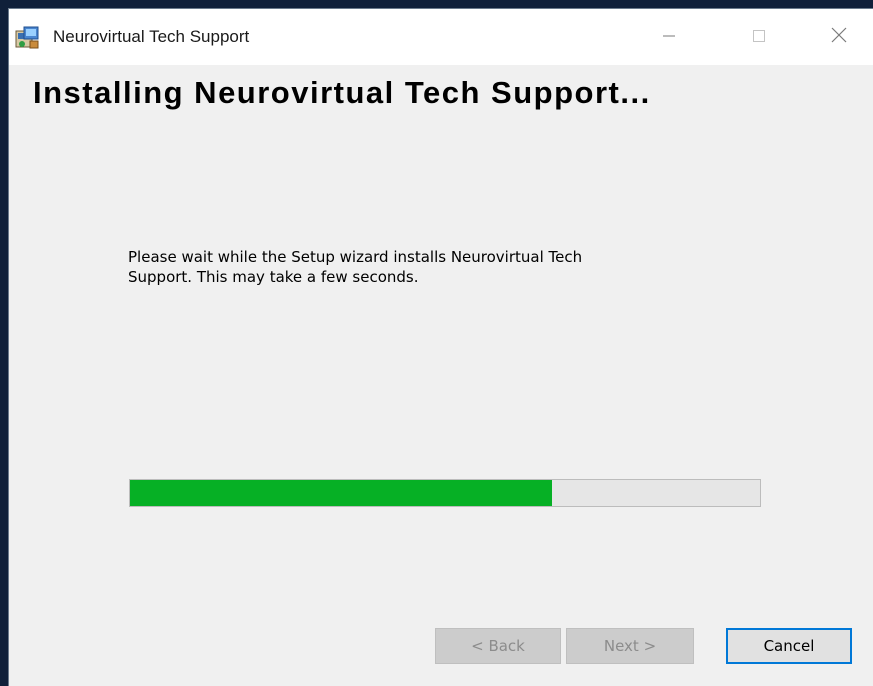 Image resolution: width=873 pixels, height=686 pixels. Describe the element at coordinates (441, 37) in the screenshot. I see `title-bar: Neurovirtual Tech Support` at that location.